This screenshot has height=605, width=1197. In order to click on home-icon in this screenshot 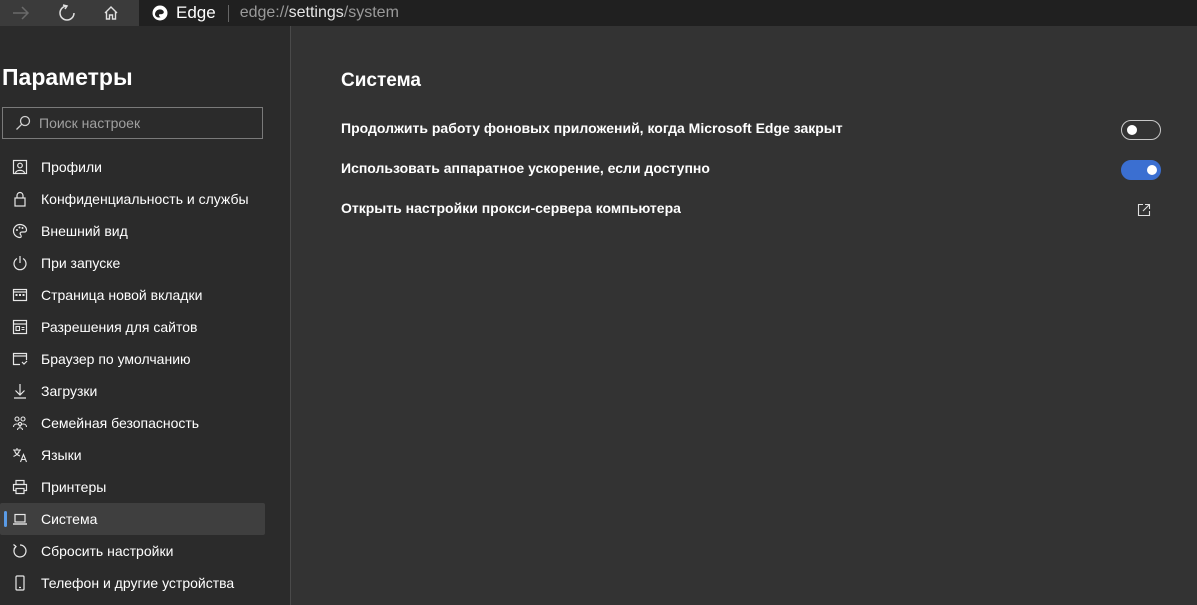, I will do `click(111, 13)`.